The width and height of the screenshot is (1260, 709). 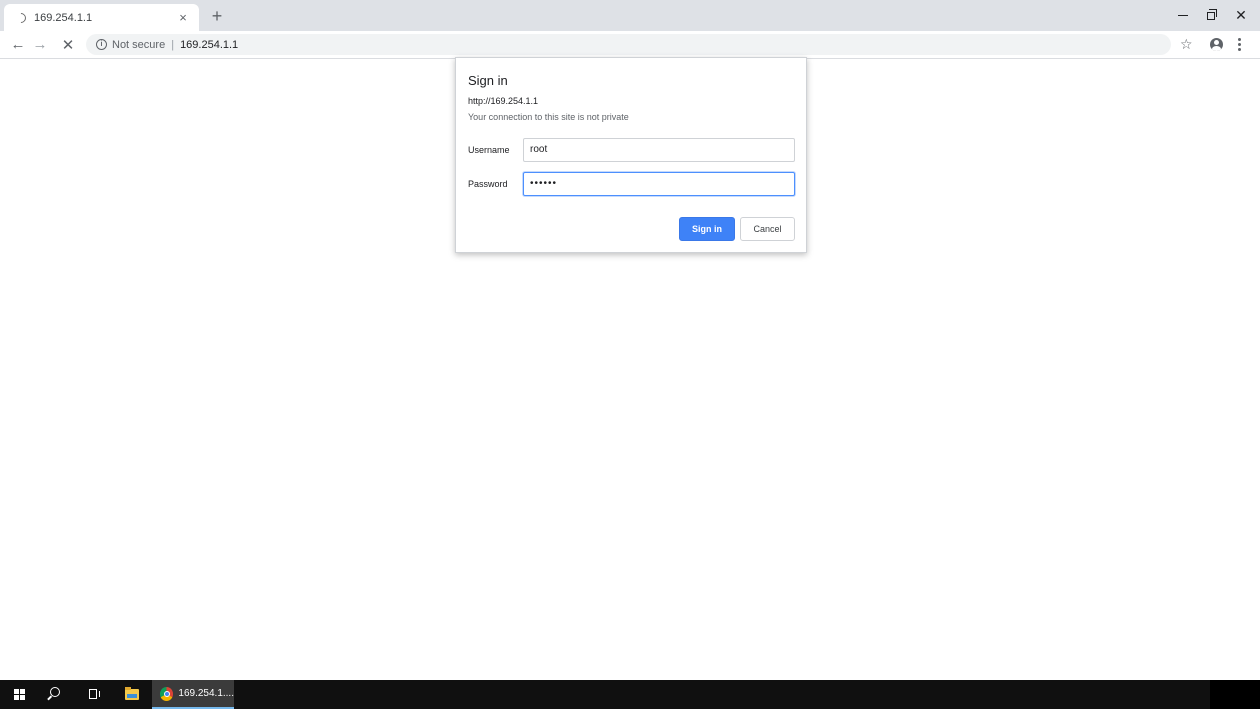 I want to click on task-view-icon, so click(x=95, y=694).